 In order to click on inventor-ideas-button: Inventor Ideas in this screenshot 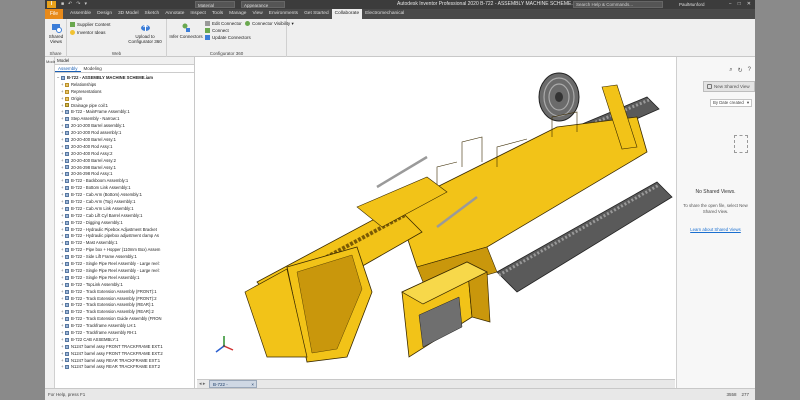, I will do `click(88, 33)`.